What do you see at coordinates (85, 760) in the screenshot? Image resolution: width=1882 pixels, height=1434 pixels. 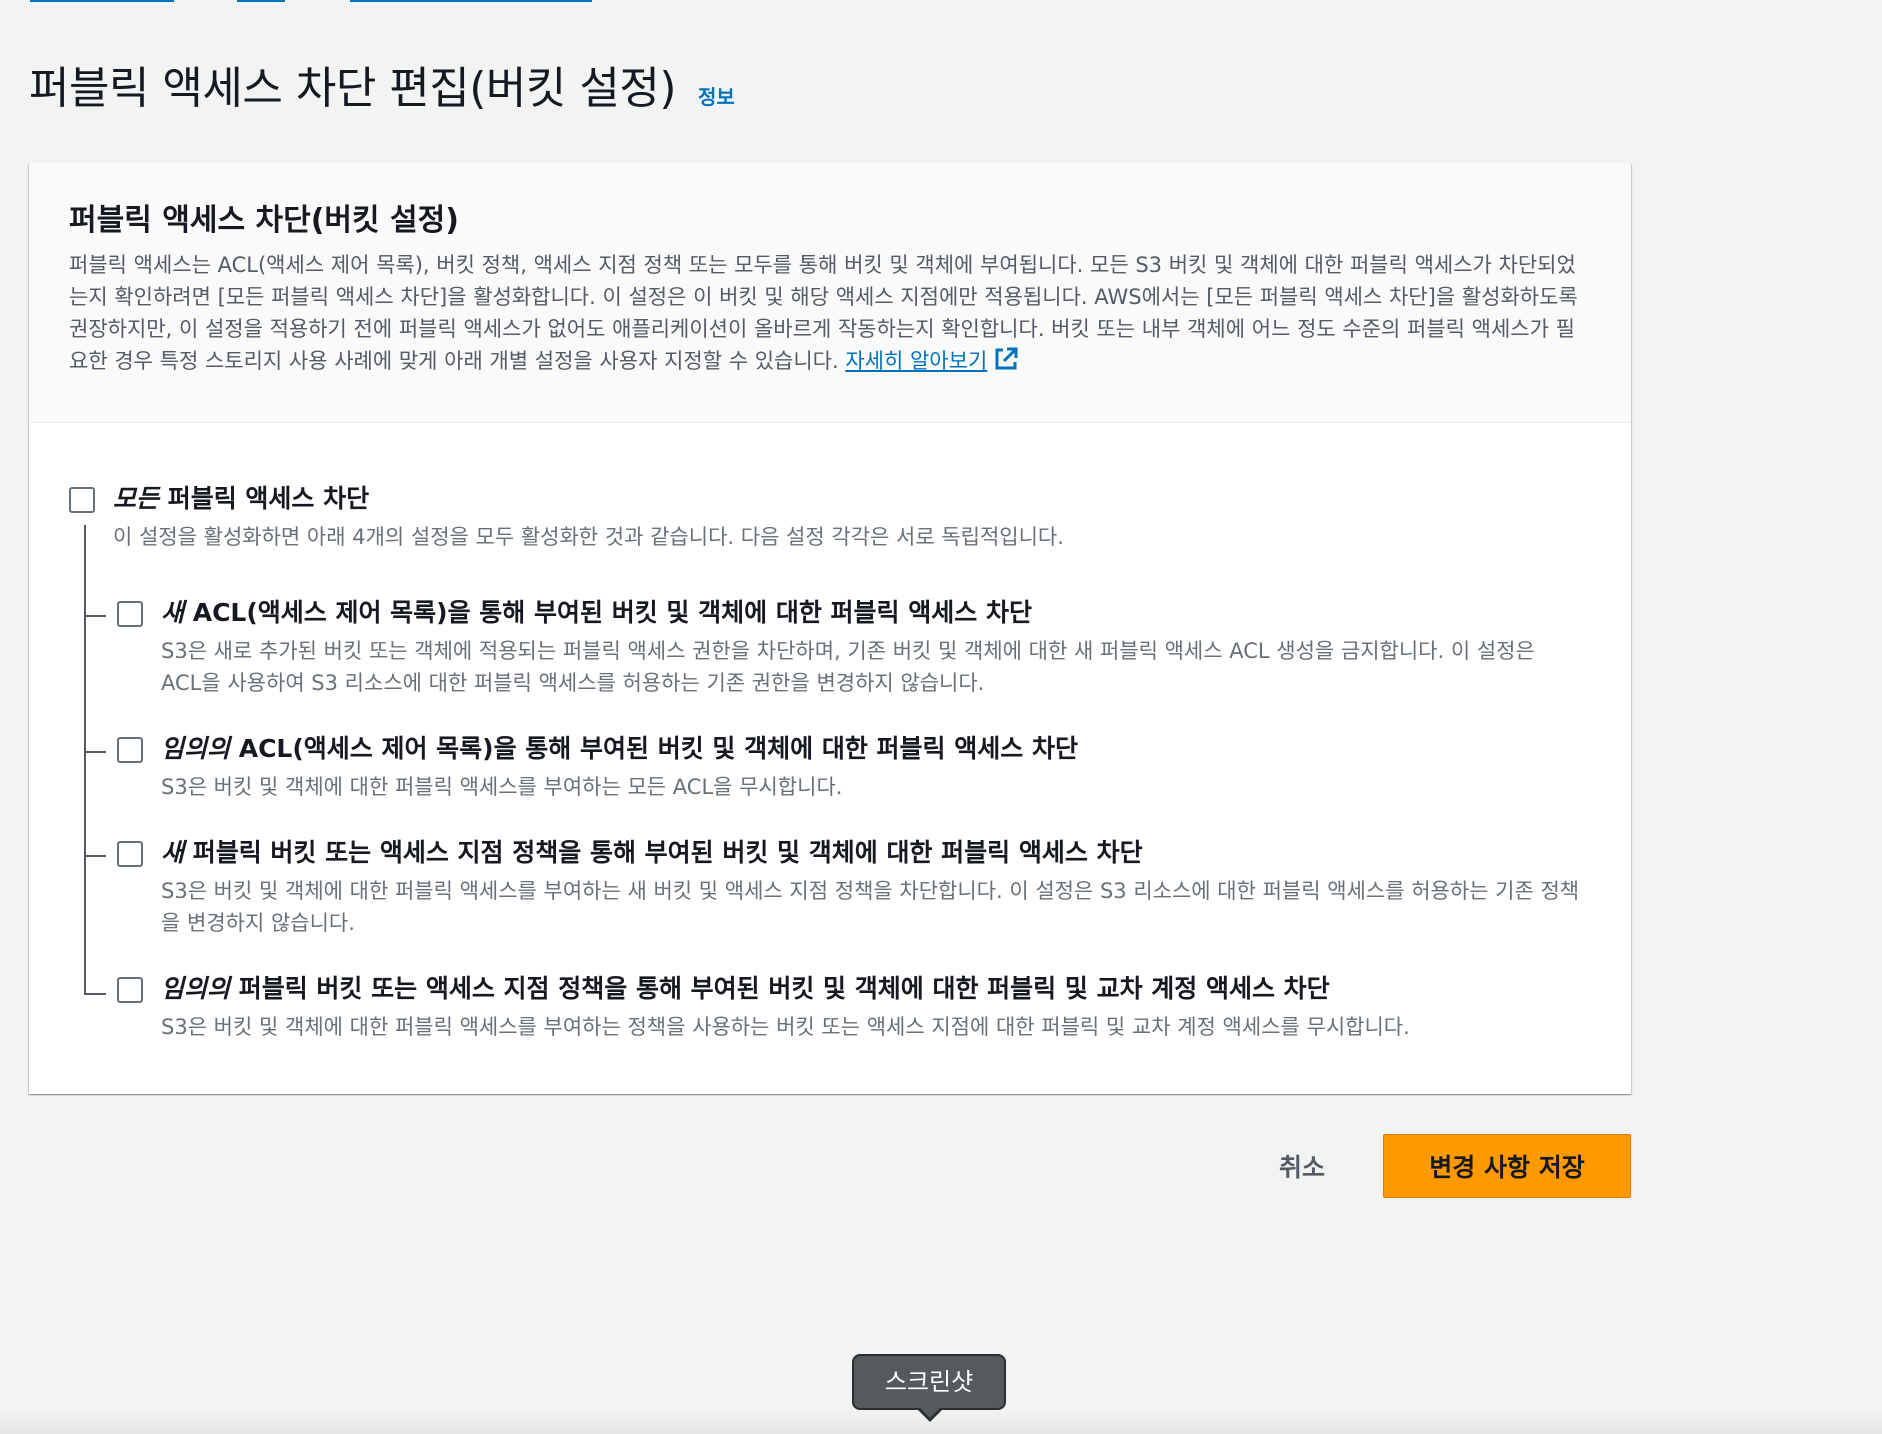 I see `tree-line` at bounding box center [85, 760].